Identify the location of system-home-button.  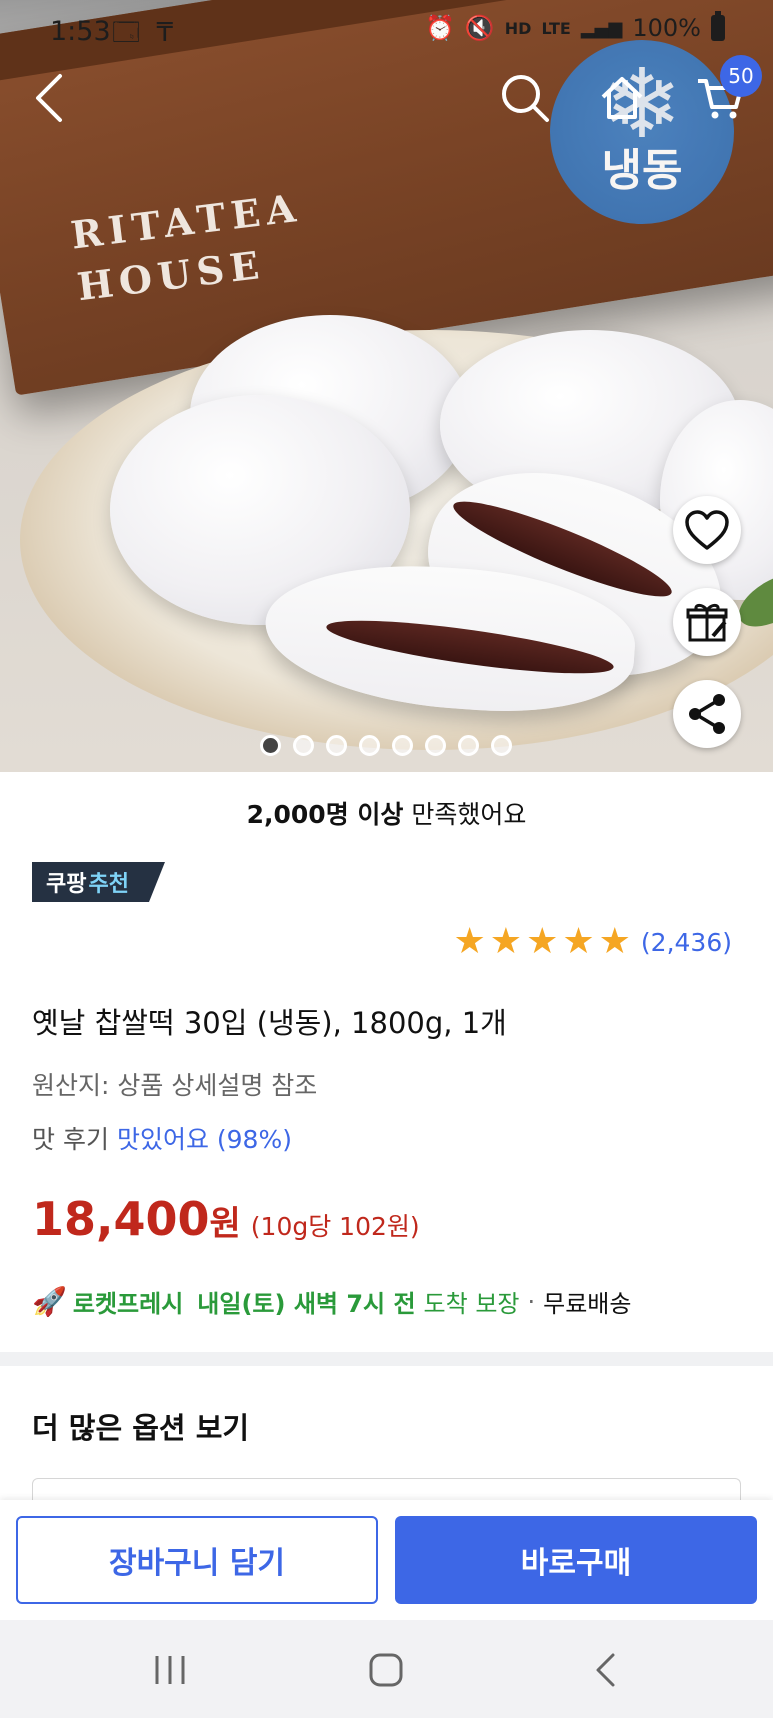
(386, 1670).